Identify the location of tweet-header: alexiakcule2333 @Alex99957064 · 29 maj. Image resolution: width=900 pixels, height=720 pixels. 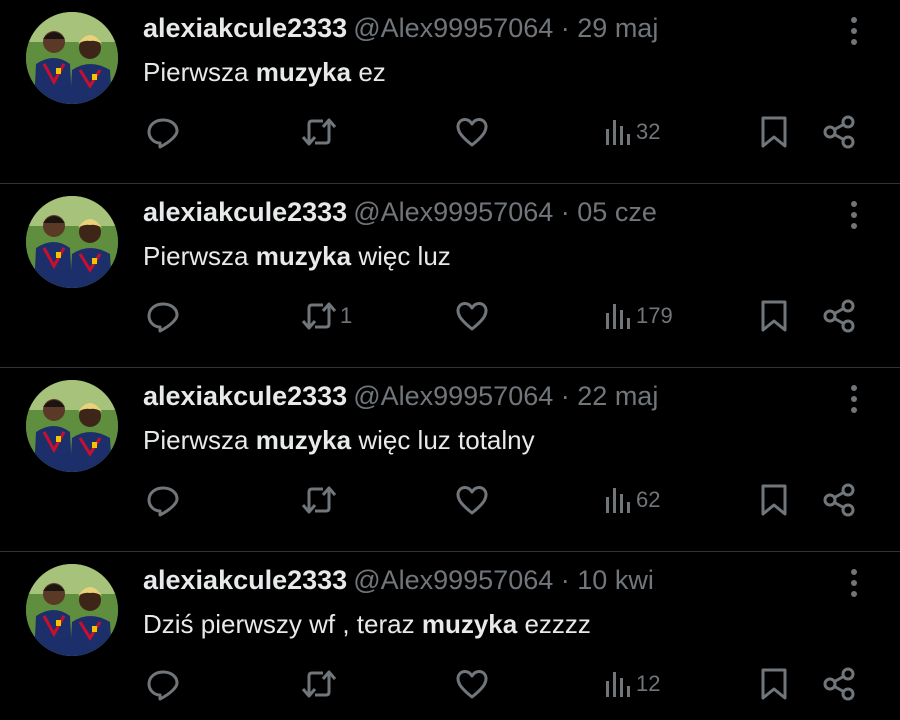
(400, 28).